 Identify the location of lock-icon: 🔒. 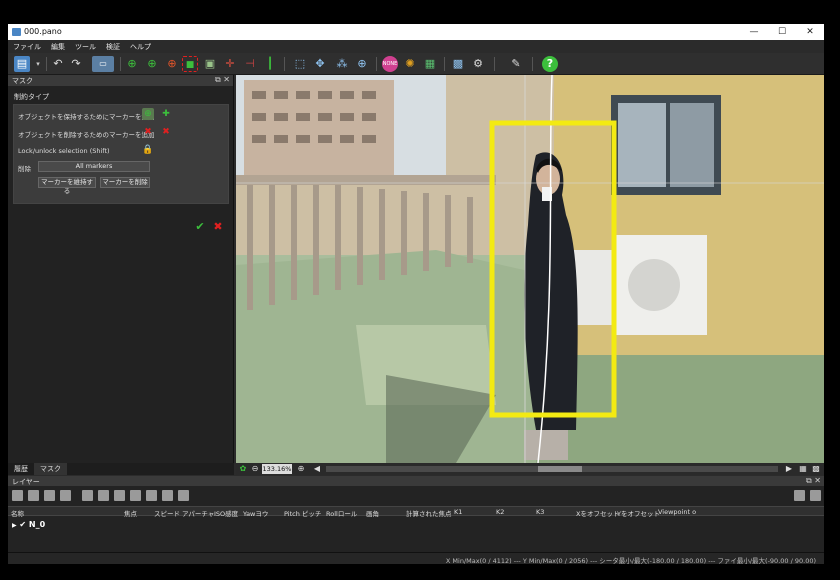
(148, 150).